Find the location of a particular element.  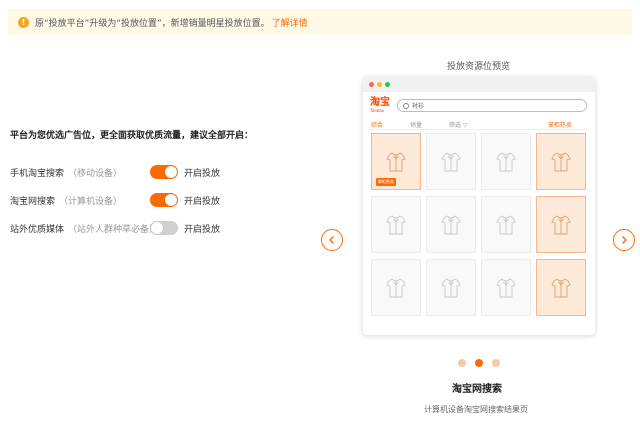

external-media-toggle is located at coordinates (164, 228).